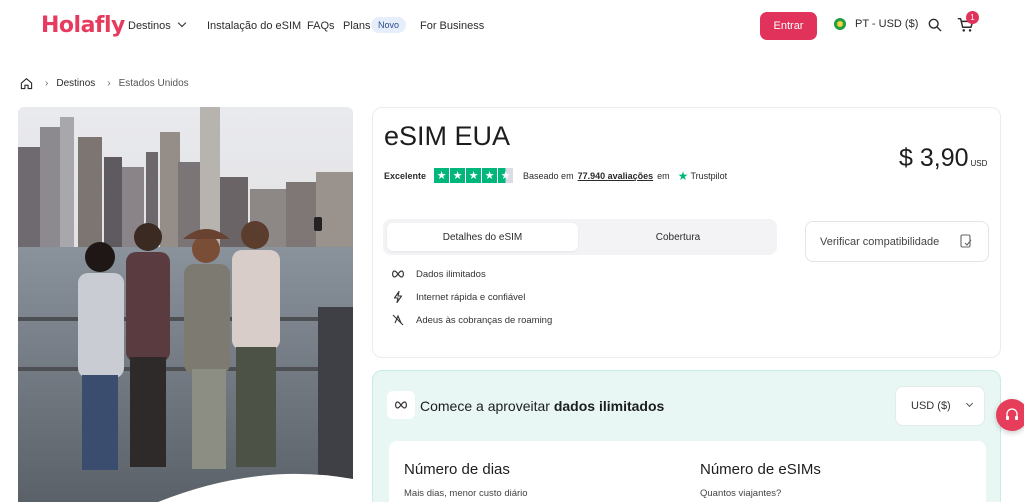  What do you see at coordinates (935, 25) in the screenshot?
I see `search-icon` at bounding box center [935, 25].